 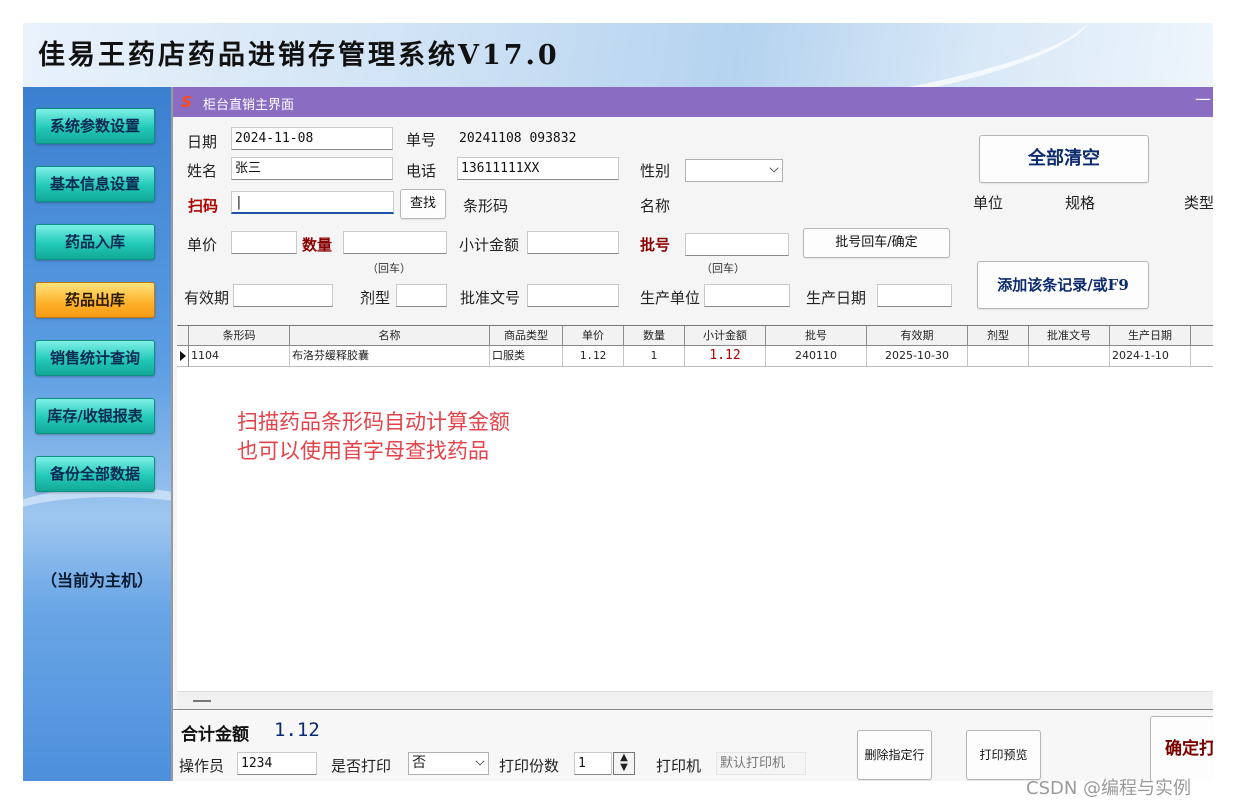 I want to click on copies-label: 打印份数, so click(x=529, y=766).